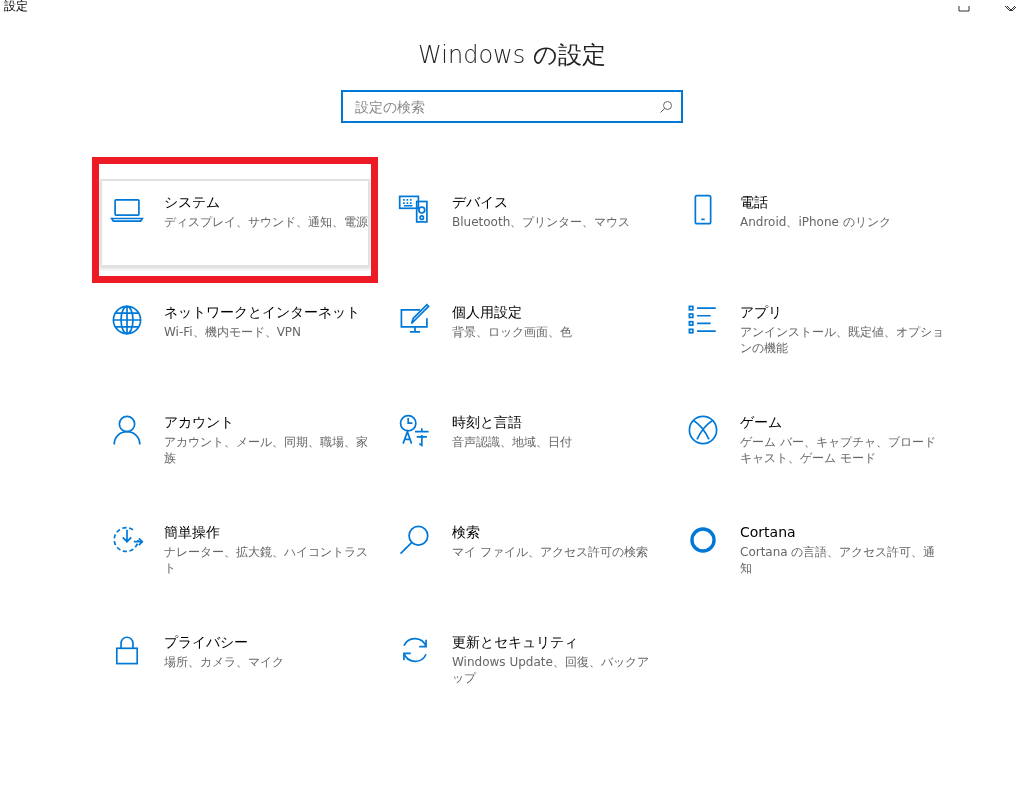 The image size is (1024, 786). I want to click on category-title: プライバシー, so click(206, 642).